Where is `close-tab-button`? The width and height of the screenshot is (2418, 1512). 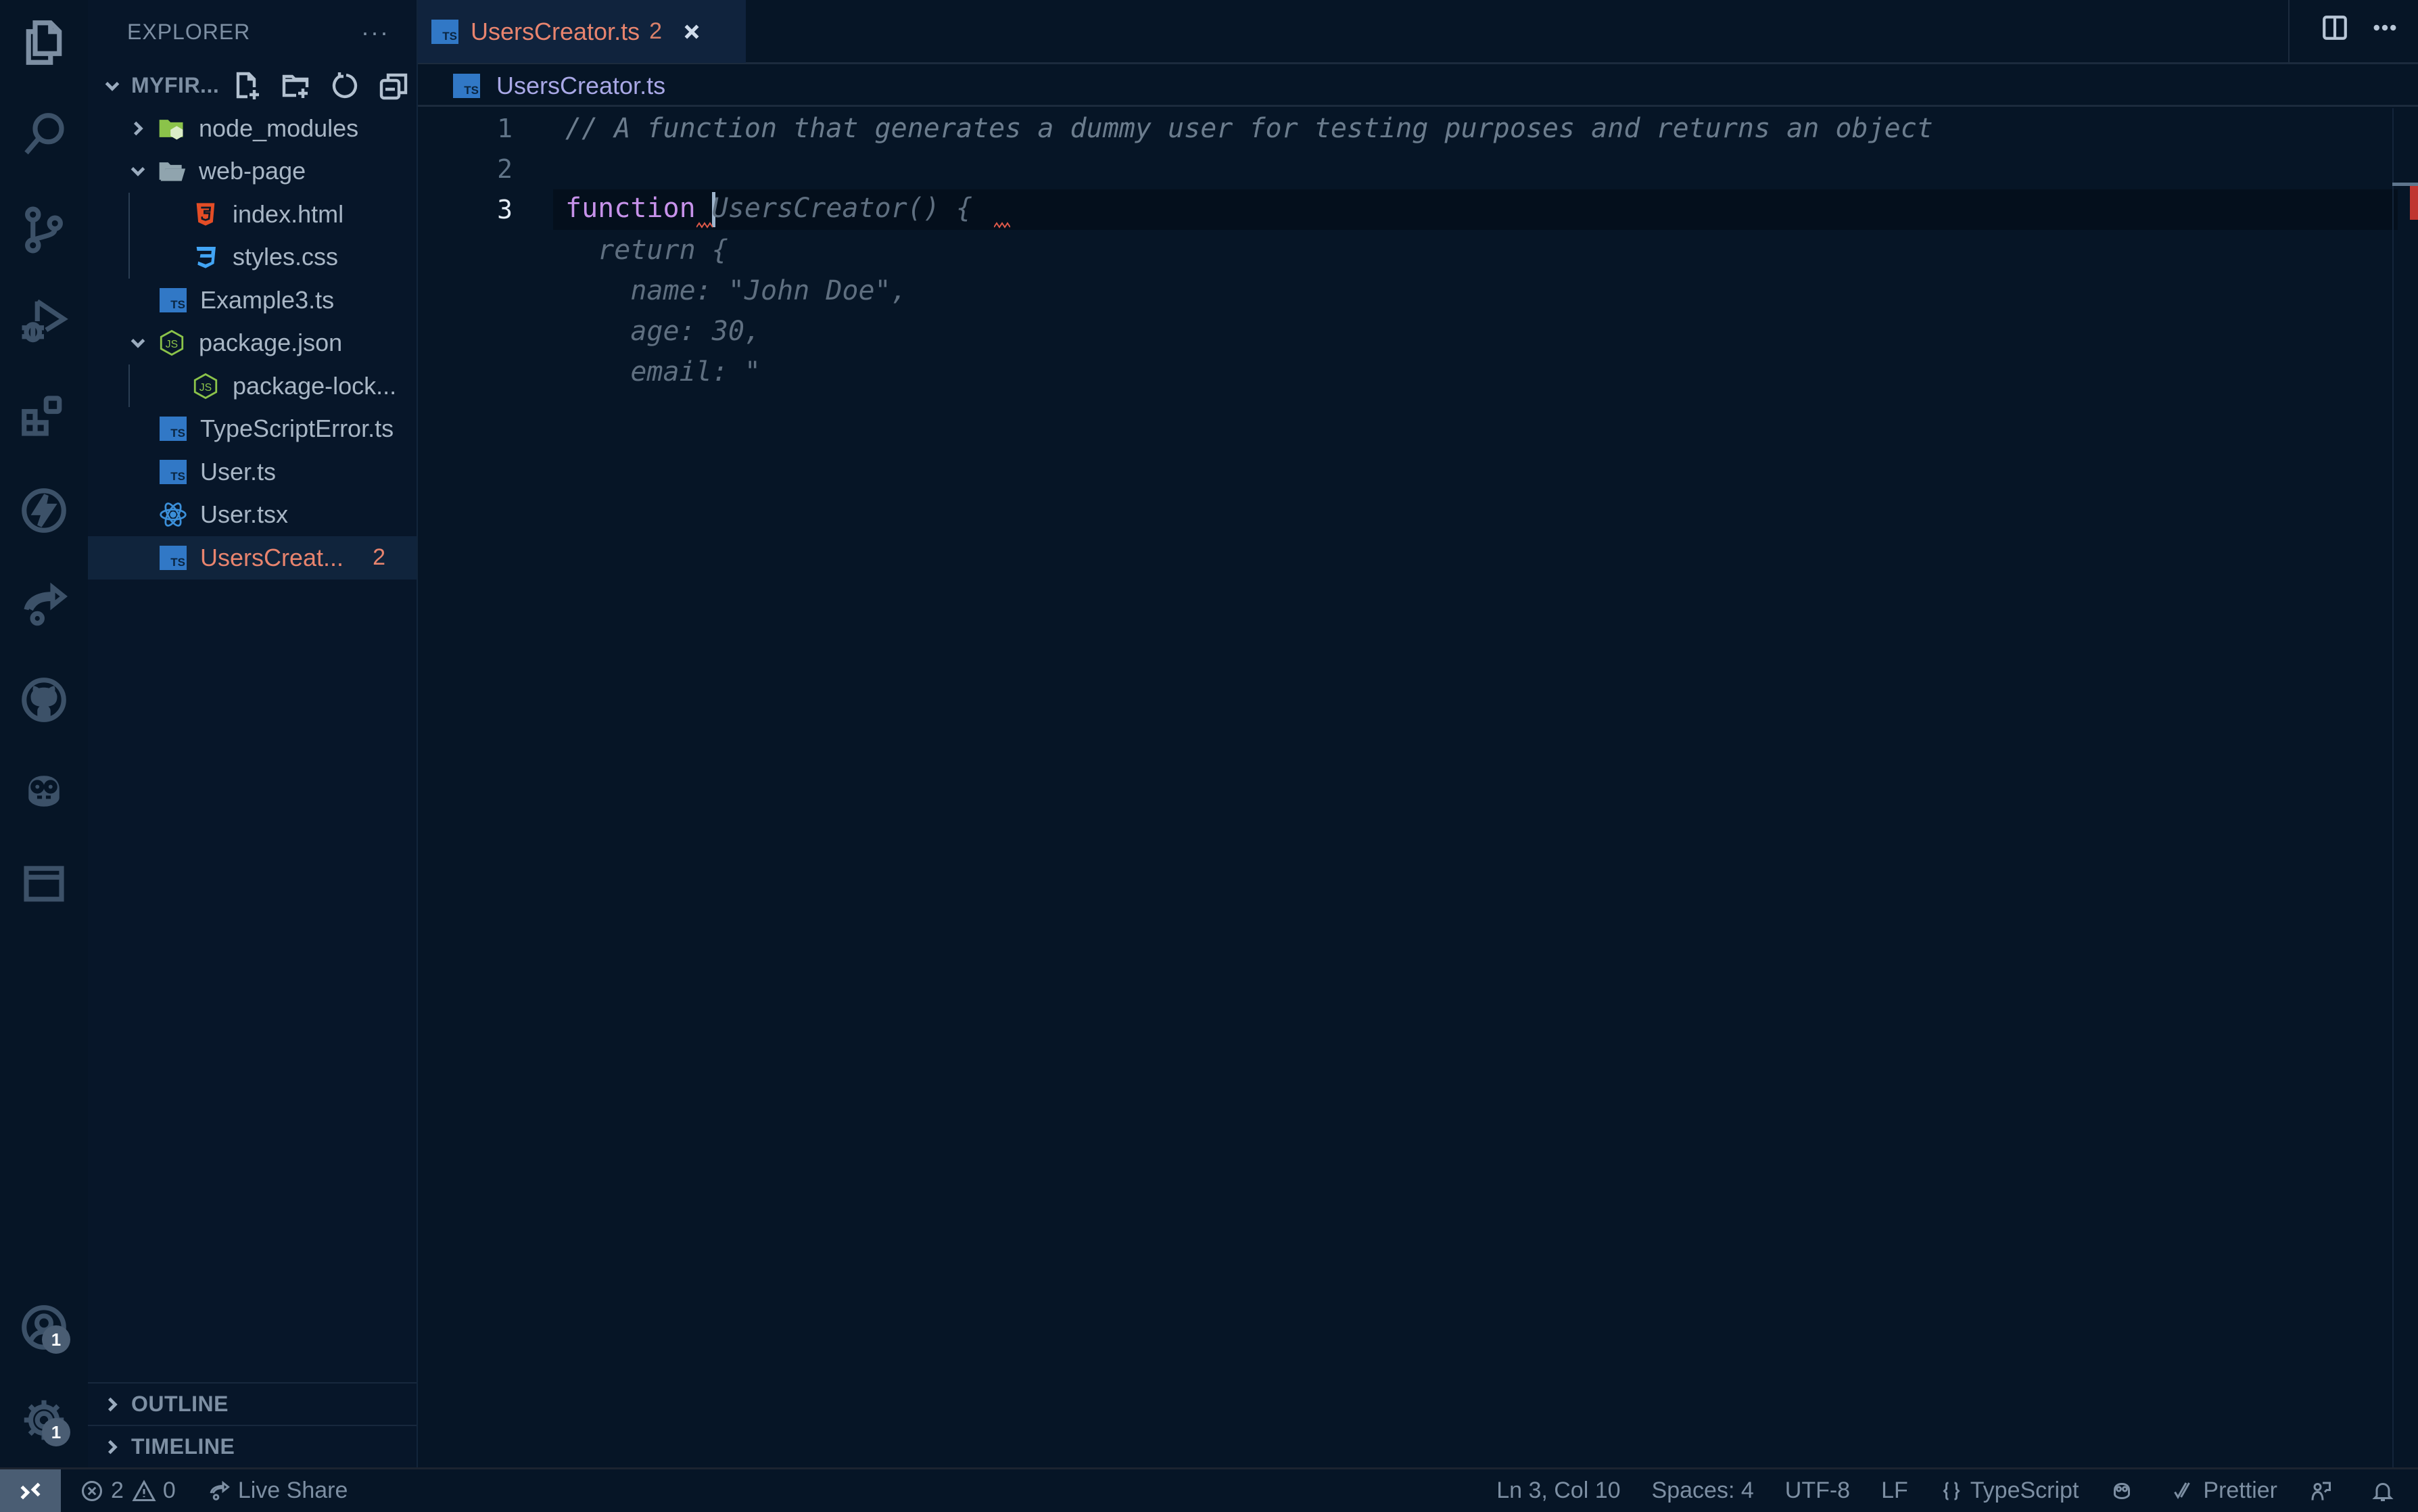 close-tab-button is located at coordinates (691, 31).